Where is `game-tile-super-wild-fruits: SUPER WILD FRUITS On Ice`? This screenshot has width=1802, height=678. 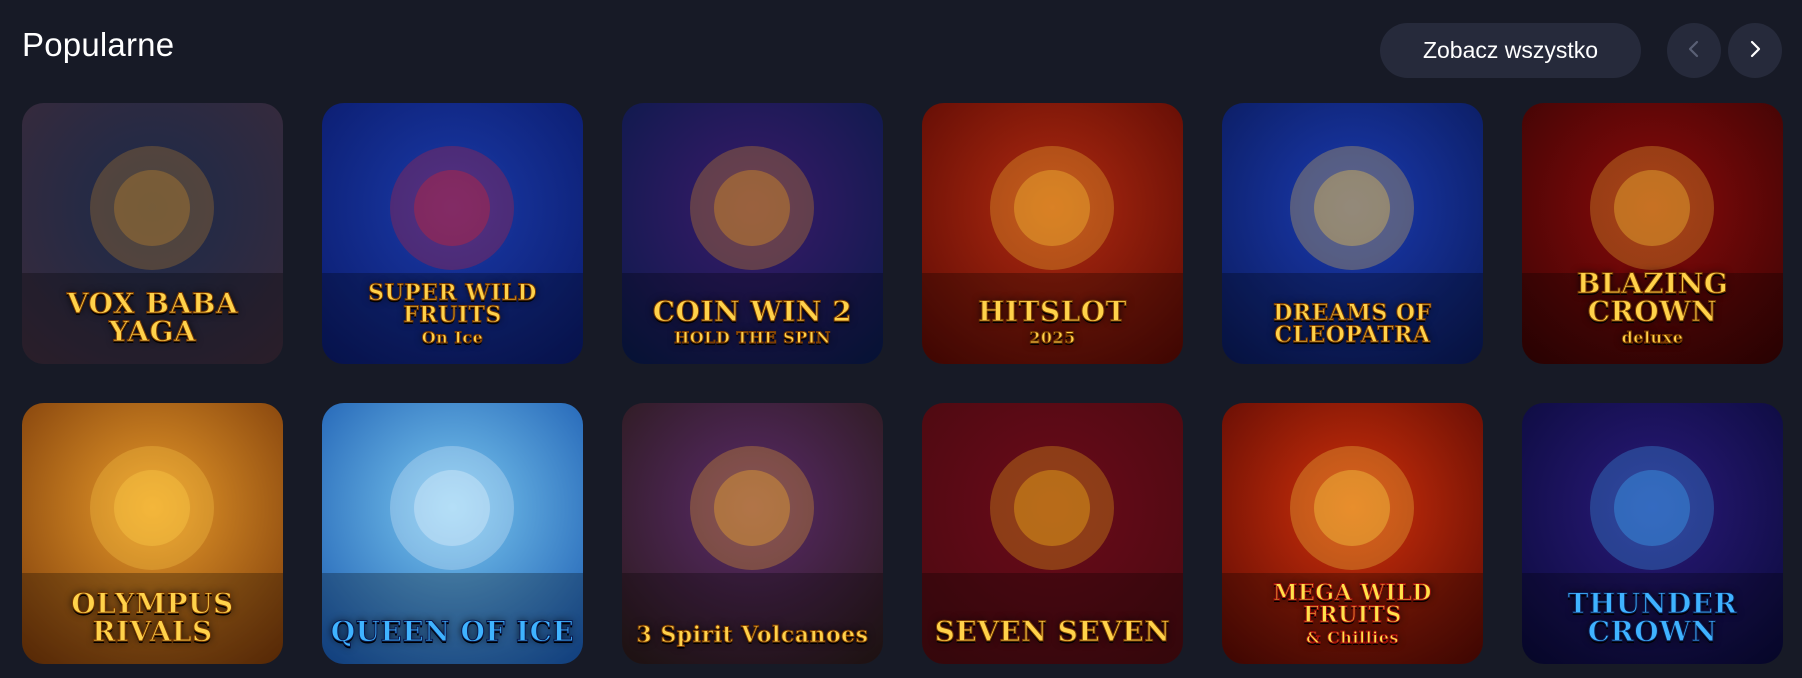
game-tile-super-wild-fruits: SUPER WILD FRUITS On Ice is located at coordinates (452, 233).